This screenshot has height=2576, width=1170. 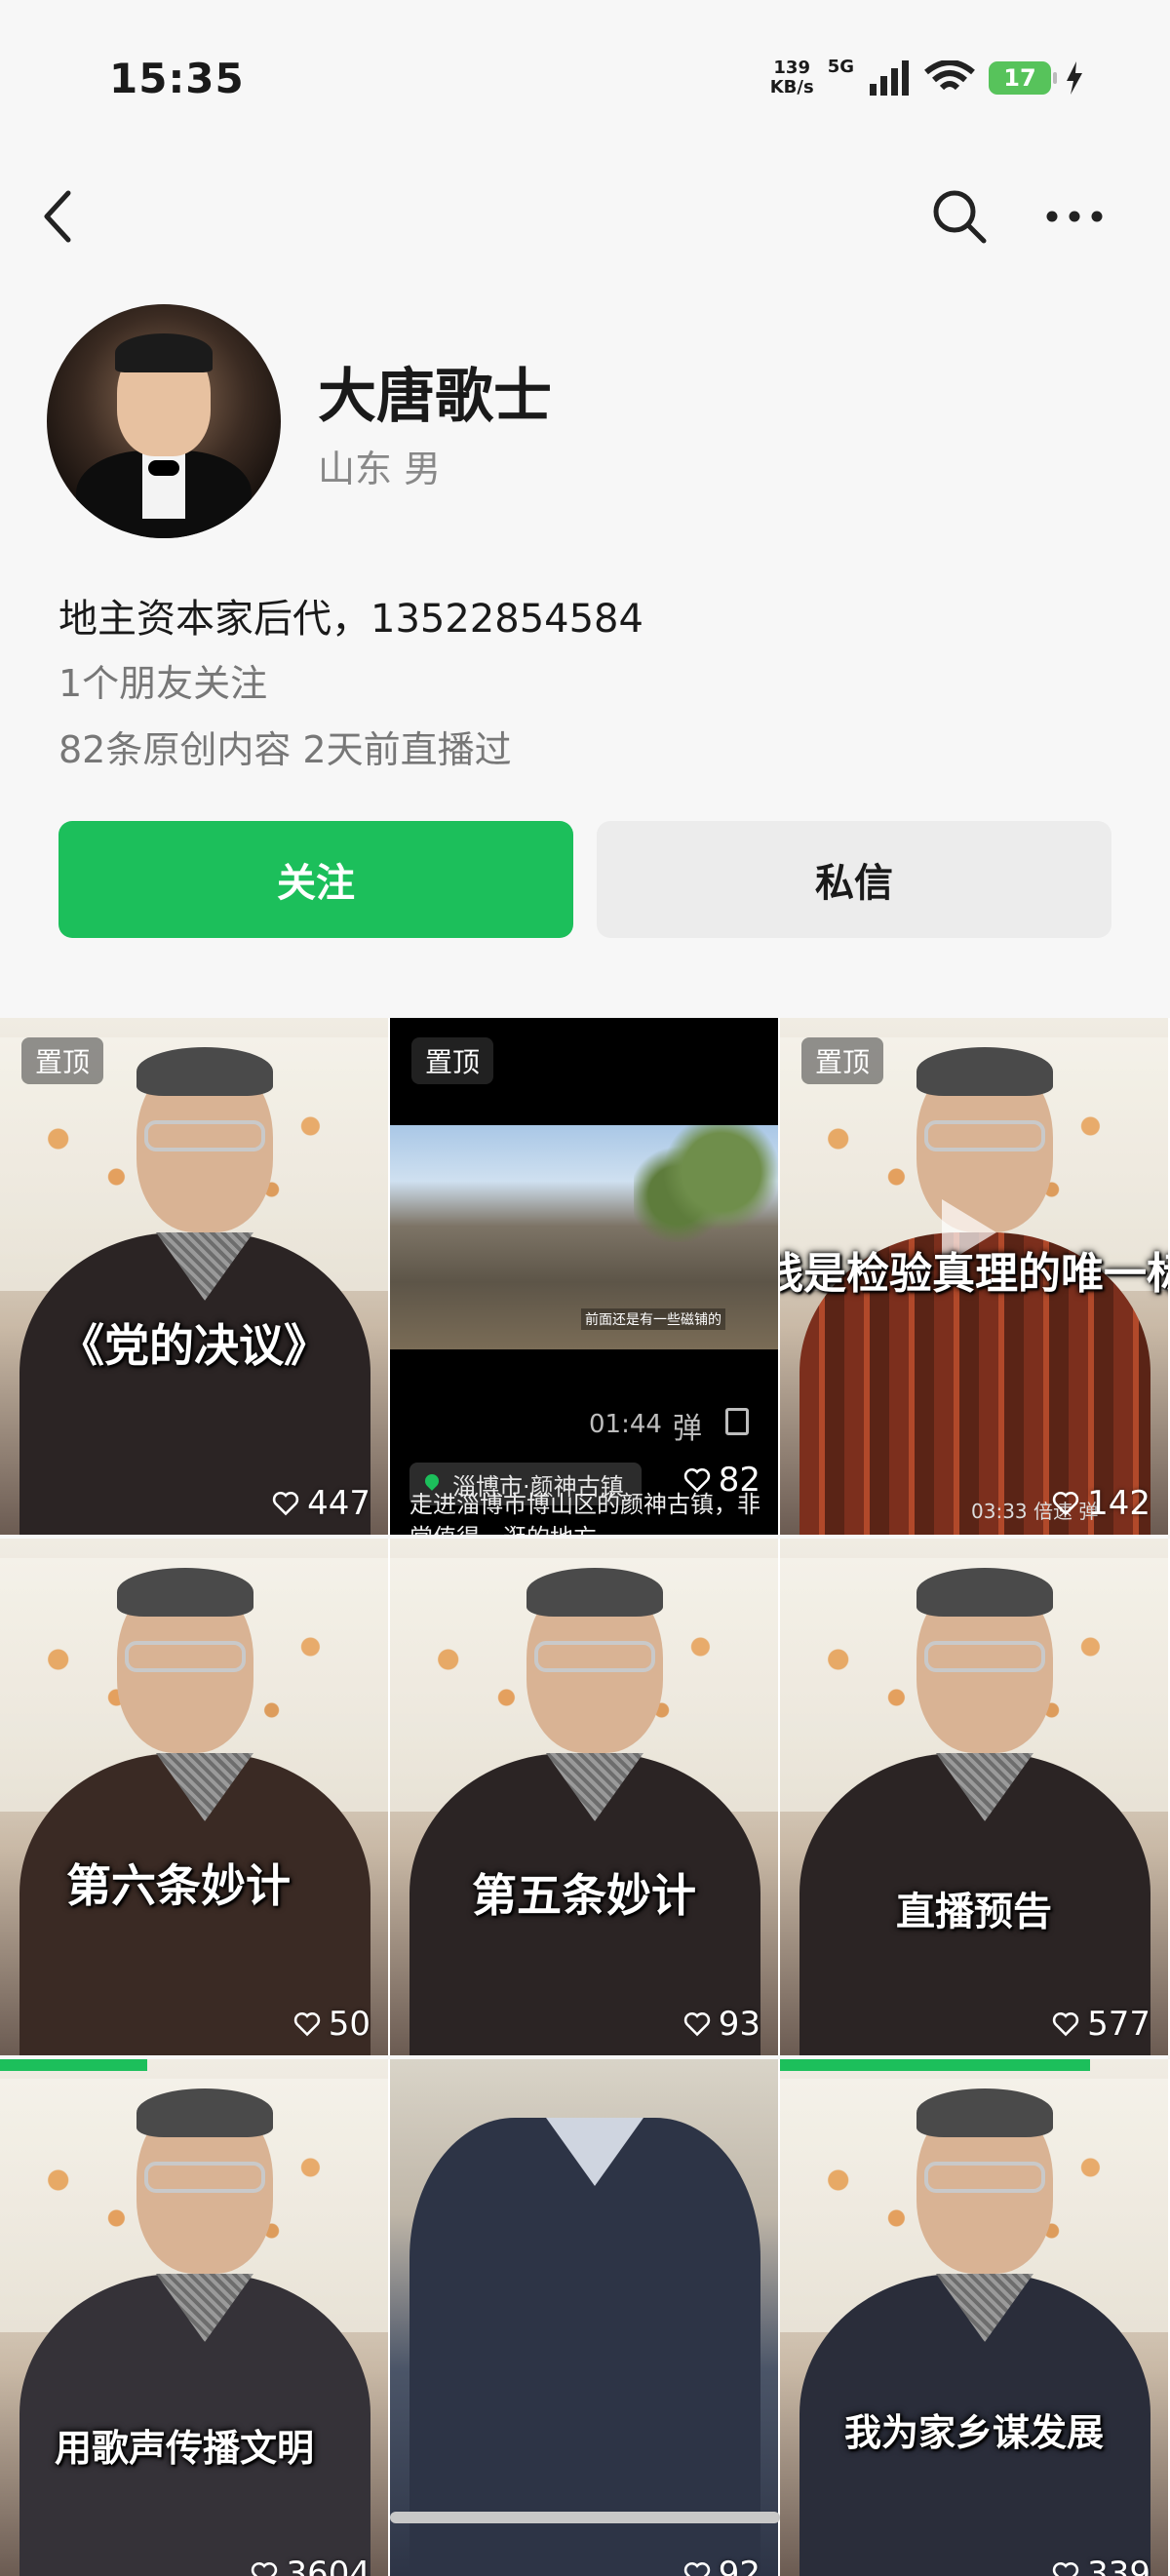 I want to click on video-title: 第五条妙计, so click(x=584, y=1895).